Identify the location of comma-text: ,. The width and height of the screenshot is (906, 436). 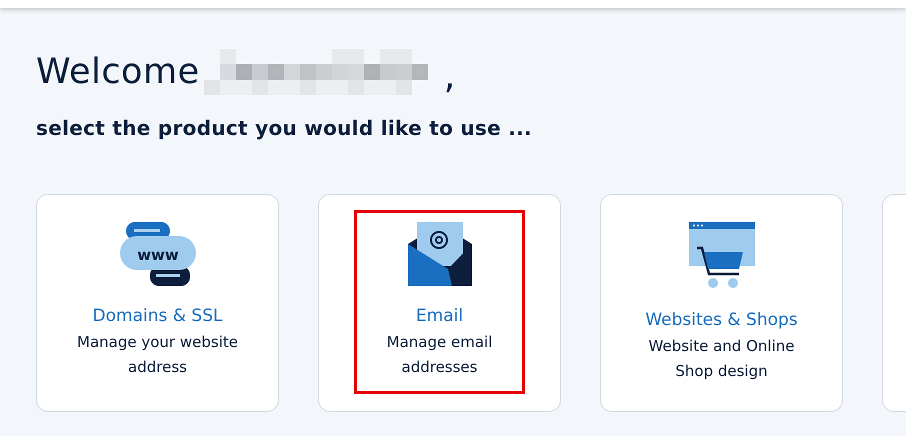
(450, 76).